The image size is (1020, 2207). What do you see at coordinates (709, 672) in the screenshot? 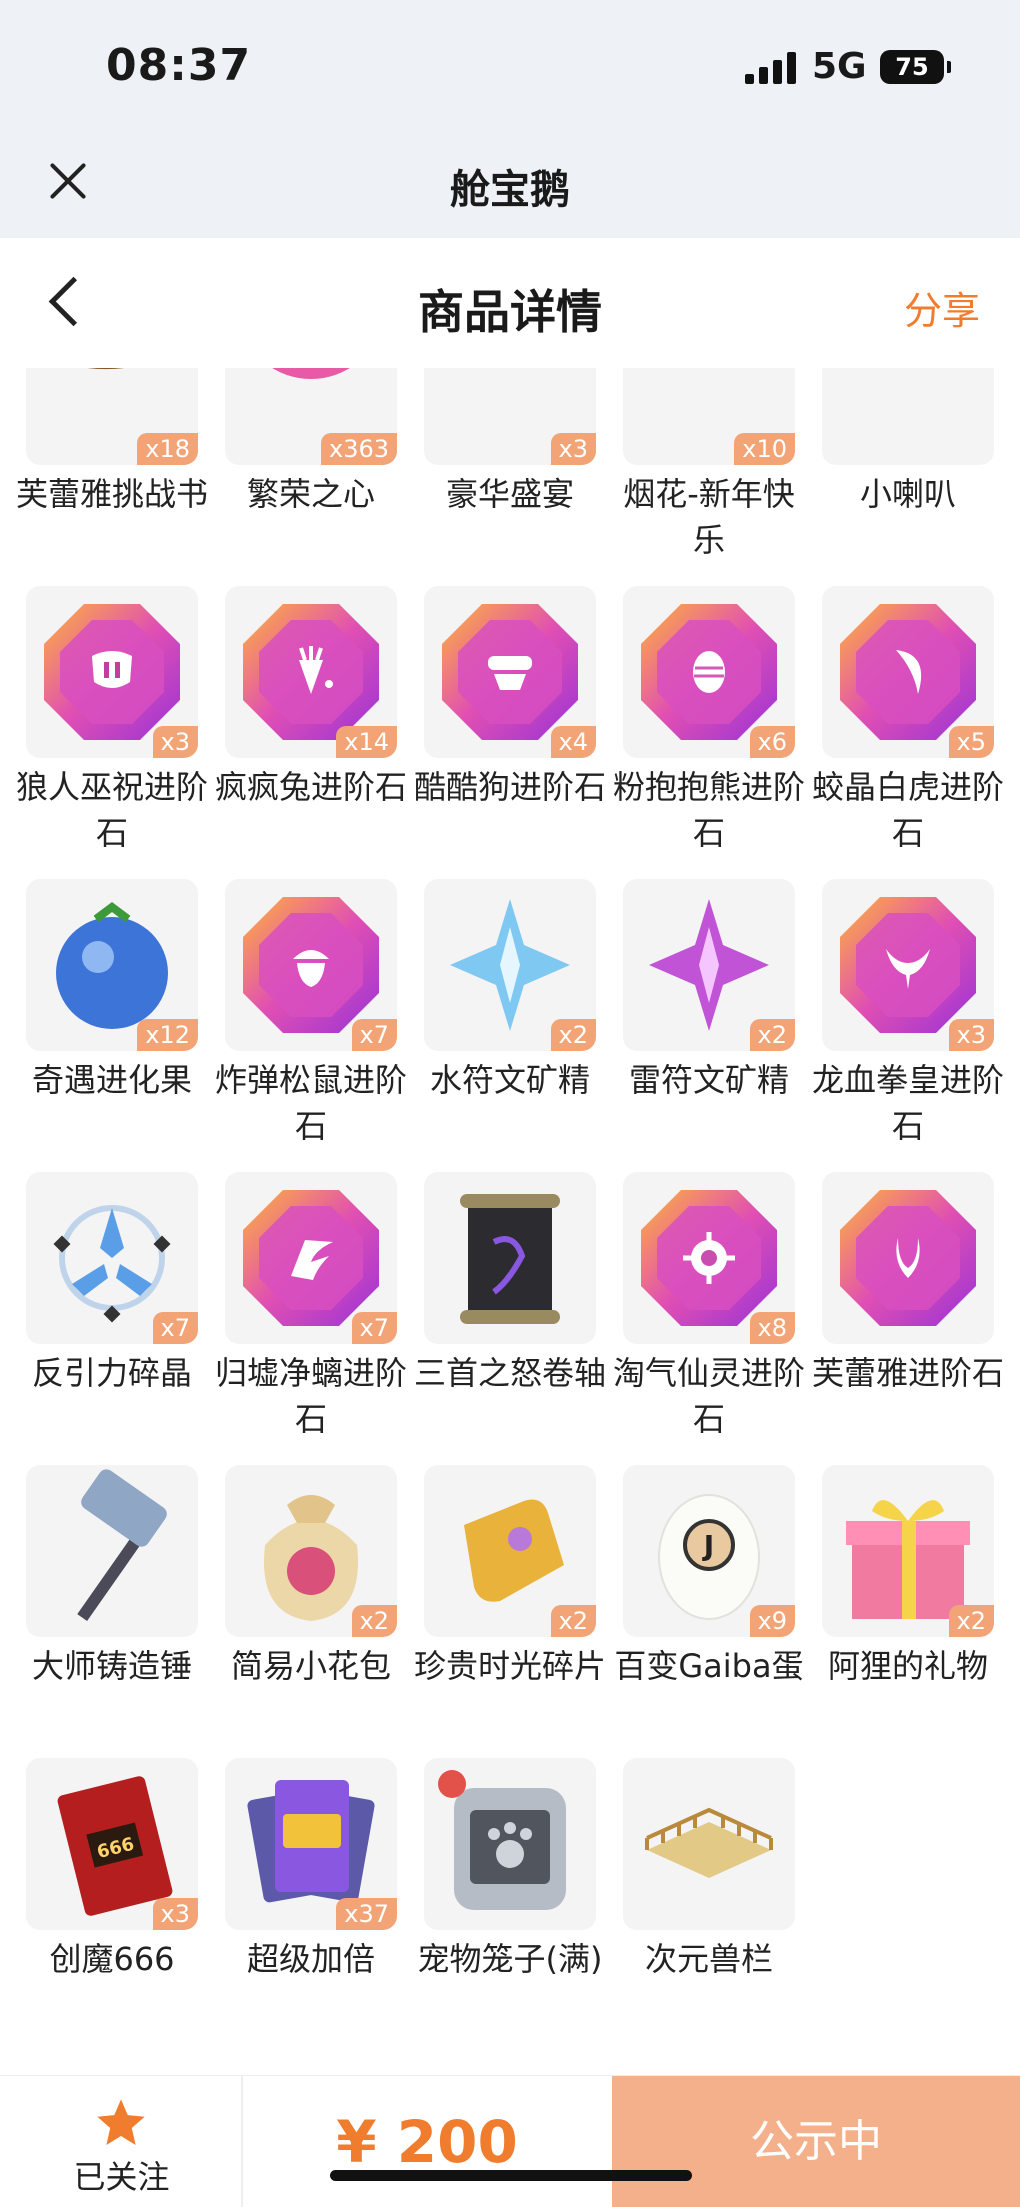
I see `item-thumbnail: x6` at bounding box center [709, 672].